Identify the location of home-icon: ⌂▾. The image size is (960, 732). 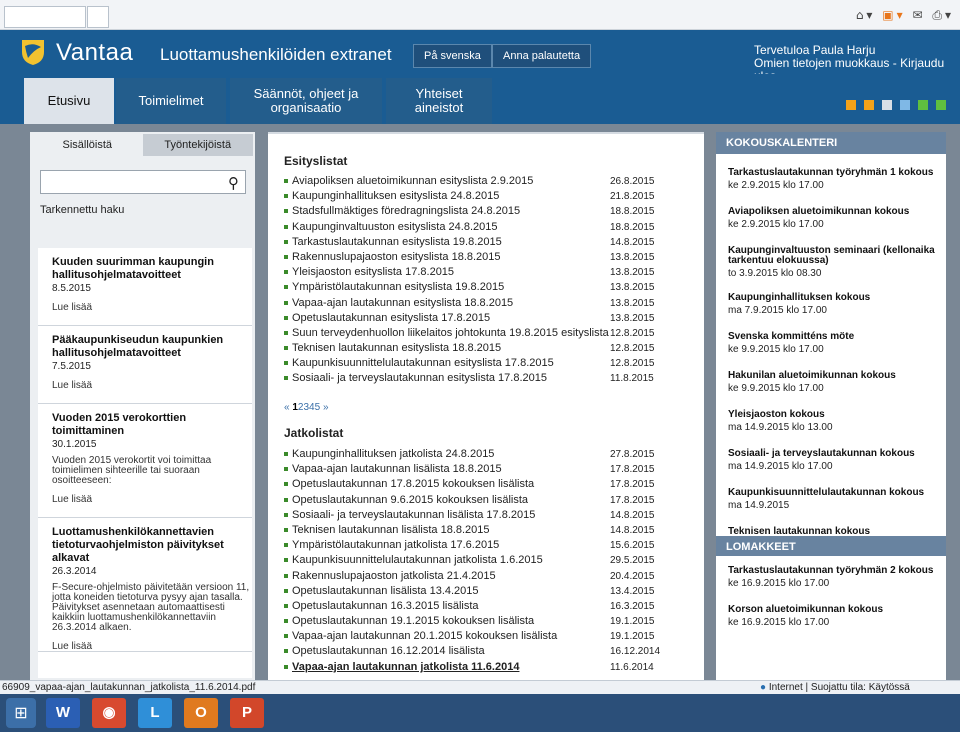
(866, 15).